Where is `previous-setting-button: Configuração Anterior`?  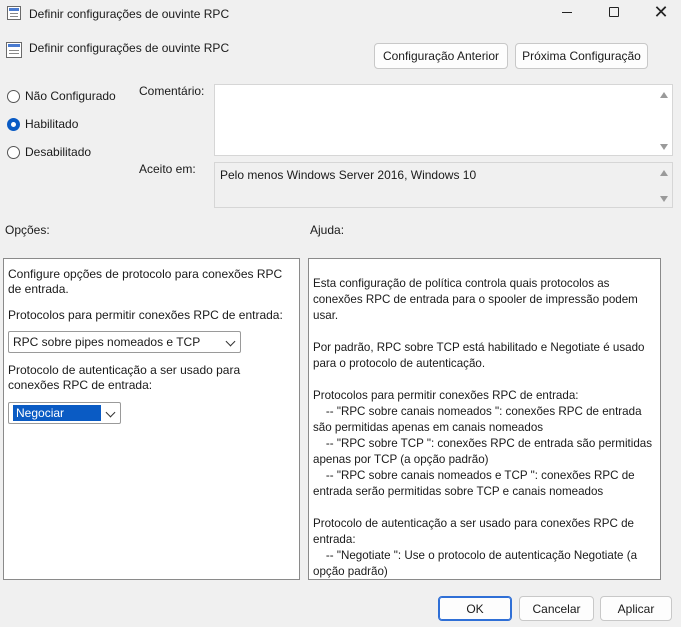 previous-setting-button: Configuração Anterior is located at coordinates (441, 56).